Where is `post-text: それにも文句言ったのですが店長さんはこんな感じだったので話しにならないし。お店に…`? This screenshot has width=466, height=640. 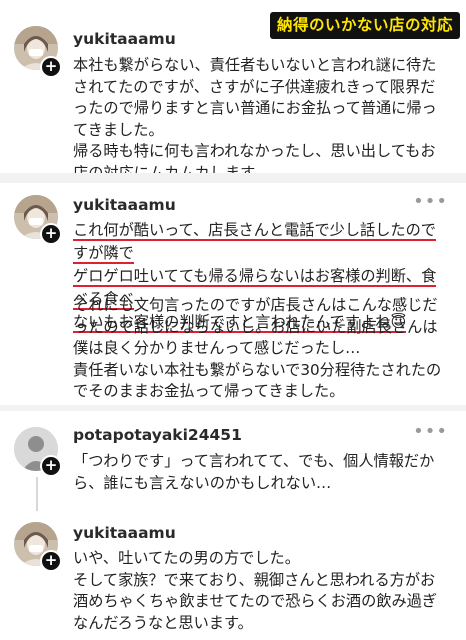 post-text: それにも文句言ったのですが店長さんはこんな感じだったので話しにならないし。お店に… is located at coordinates (257, 348).